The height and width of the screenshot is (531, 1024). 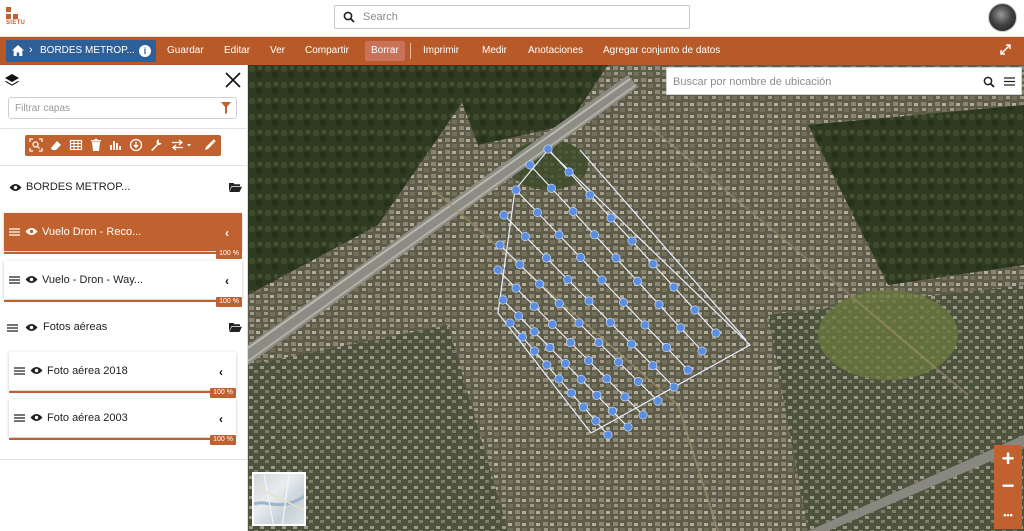 I want to click on close-icon, so click(x=233, y=80).